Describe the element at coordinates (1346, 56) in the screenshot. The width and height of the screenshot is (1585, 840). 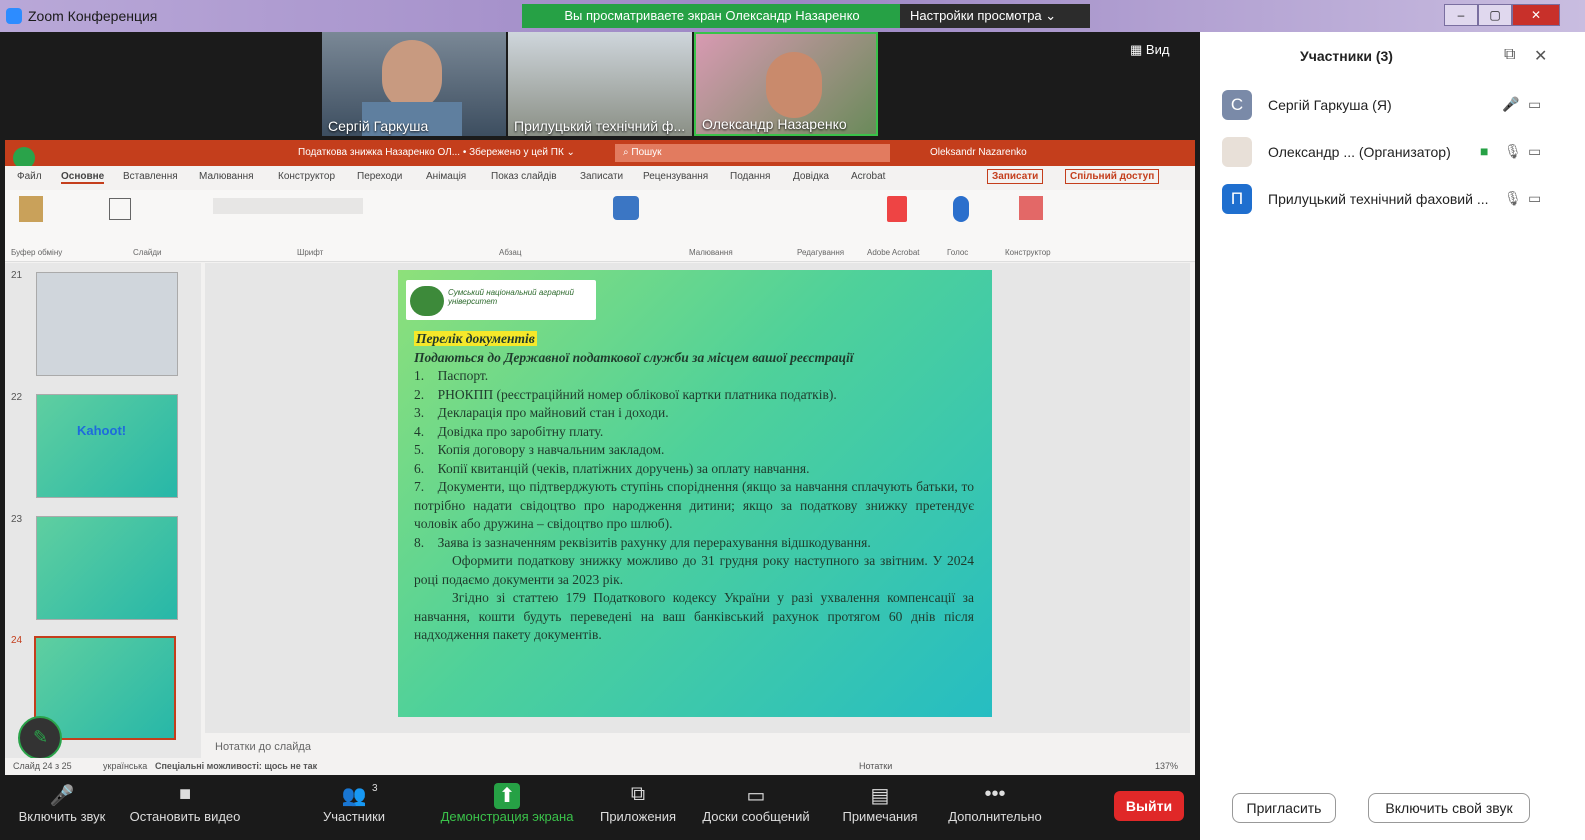
I see `panel-title: Участники (3)` at that location.